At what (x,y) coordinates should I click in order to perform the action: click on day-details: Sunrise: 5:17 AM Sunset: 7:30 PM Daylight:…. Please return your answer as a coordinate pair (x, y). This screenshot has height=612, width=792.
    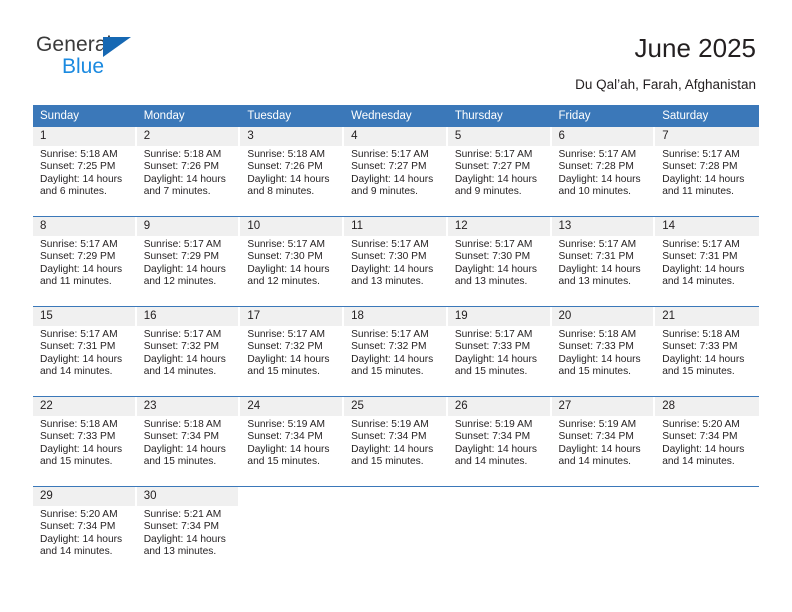
    Looking at the image, I should click on (395, 262).